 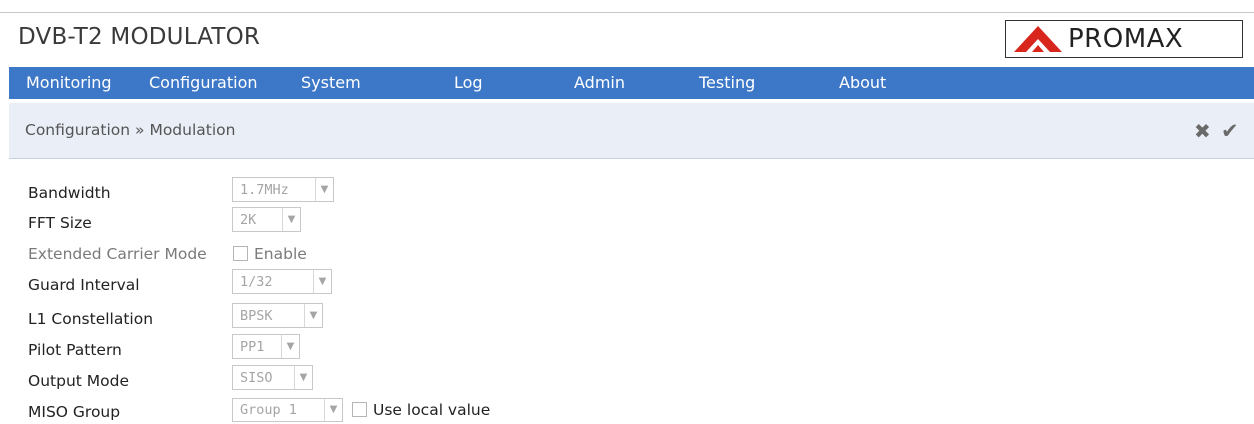 I want to click on pilot-pattern-value: PP1, so click(x=252, y=347).